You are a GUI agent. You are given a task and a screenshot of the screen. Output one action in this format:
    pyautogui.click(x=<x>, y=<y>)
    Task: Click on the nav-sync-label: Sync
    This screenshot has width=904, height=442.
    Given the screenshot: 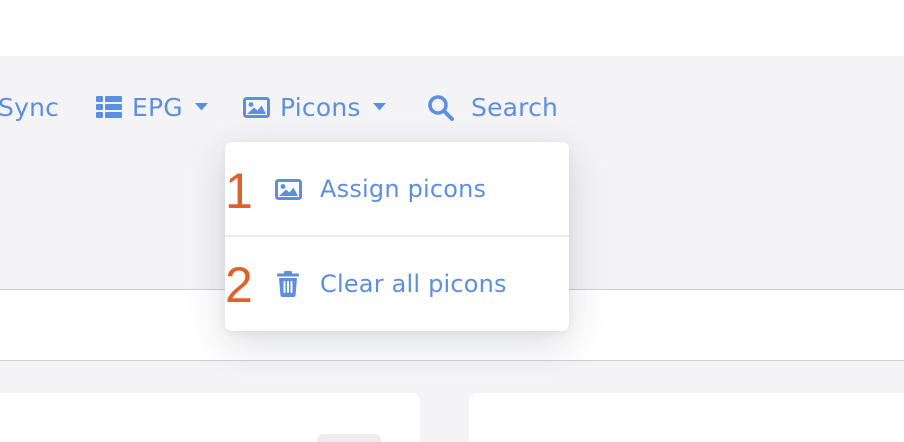 What is the action you would take?
    pyautogui.click(x=30, y=107)
    